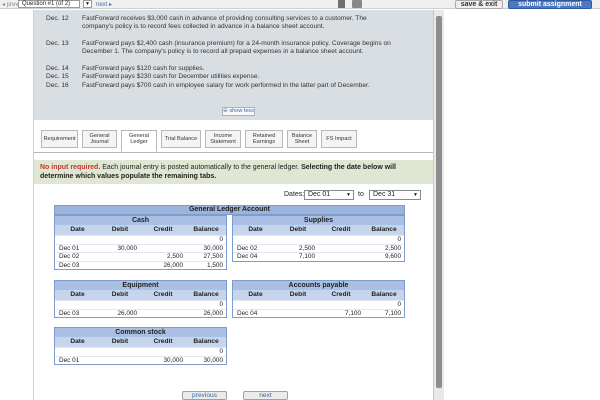  Describe the element at coordinates (302, 139) in the screenshot. I see `tab-balance-sheet: Balance Sheet` at that location.